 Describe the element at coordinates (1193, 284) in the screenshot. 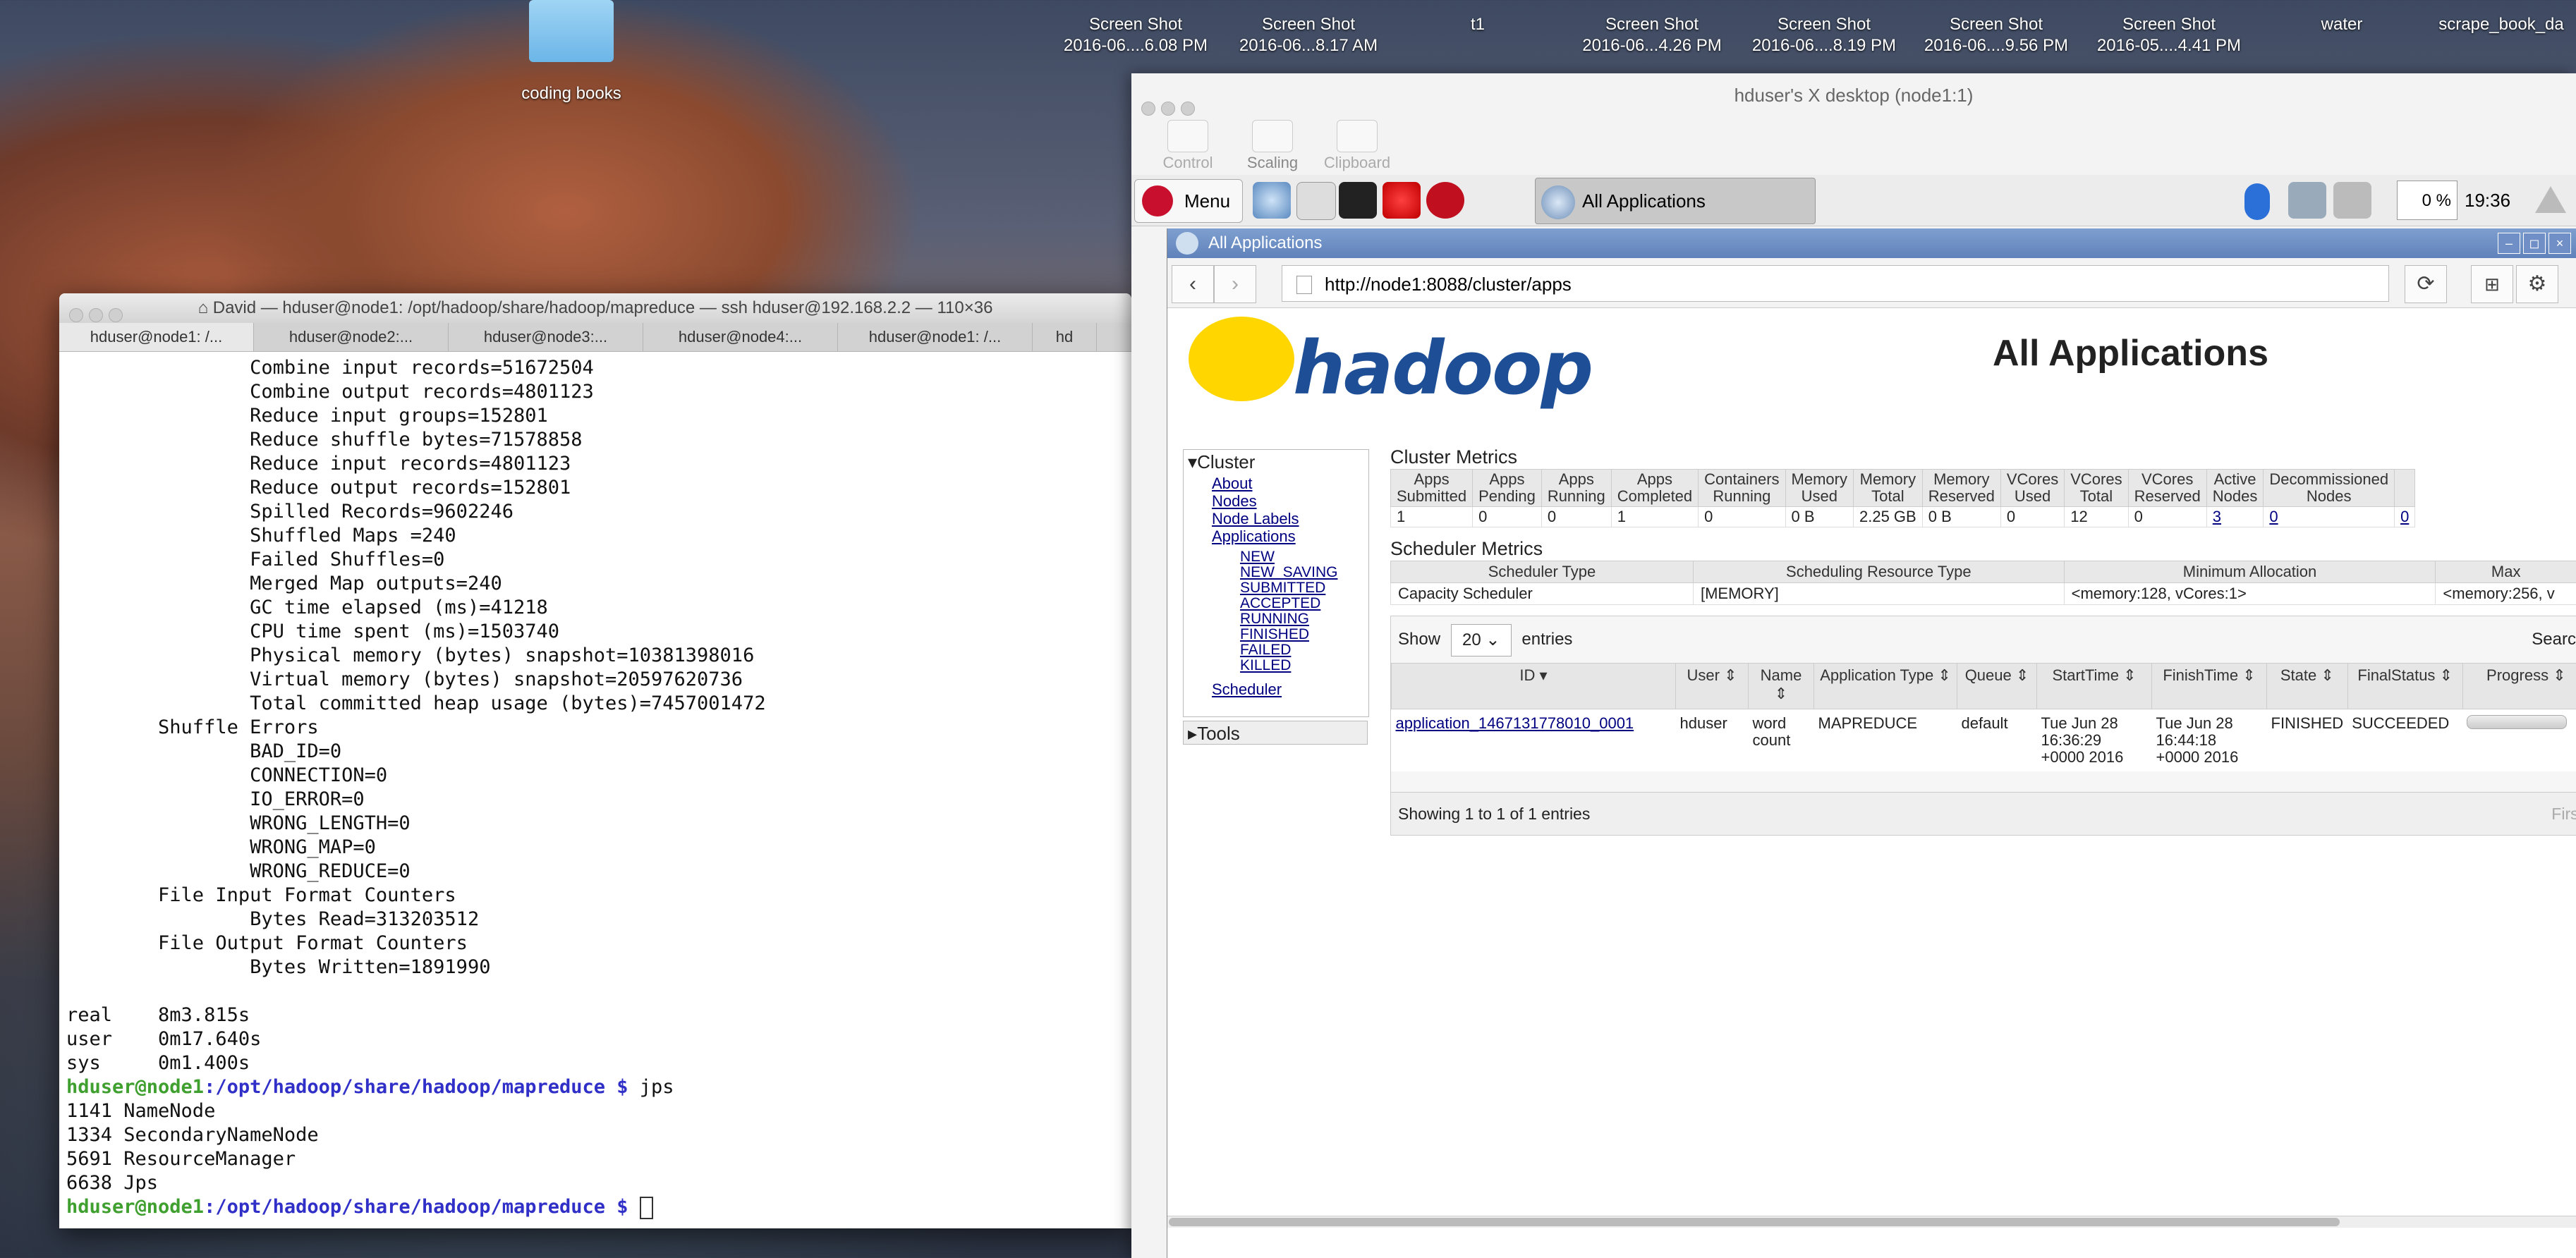

I see `back-button: ‹` at that location.